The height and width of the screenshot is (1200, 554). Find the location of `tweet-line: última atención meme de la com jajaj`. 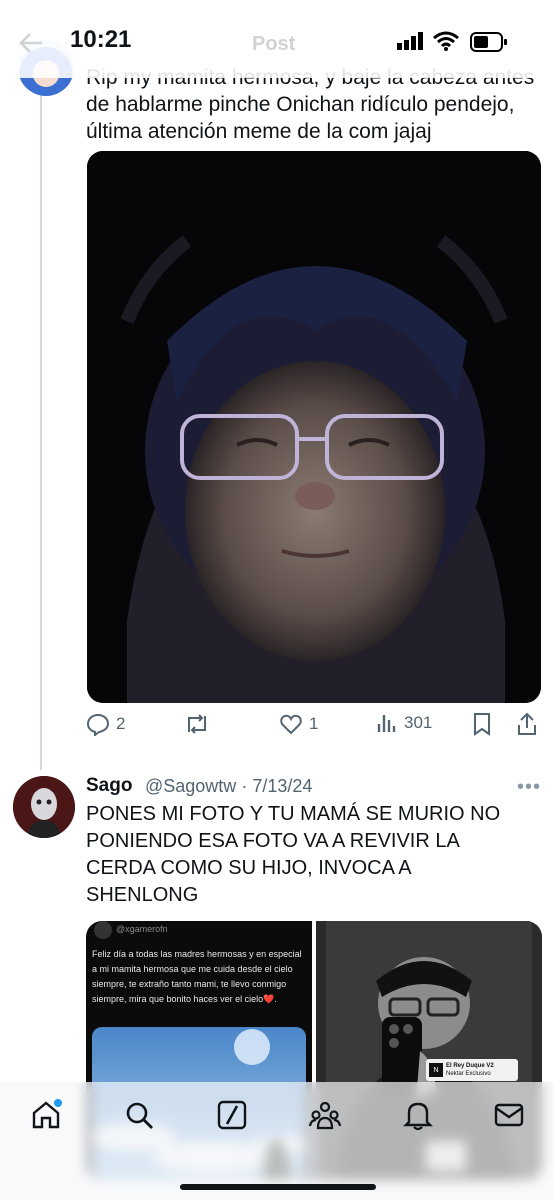

tweet-line: última atención meme de la com jajaj is located at coordinates (259, 131).